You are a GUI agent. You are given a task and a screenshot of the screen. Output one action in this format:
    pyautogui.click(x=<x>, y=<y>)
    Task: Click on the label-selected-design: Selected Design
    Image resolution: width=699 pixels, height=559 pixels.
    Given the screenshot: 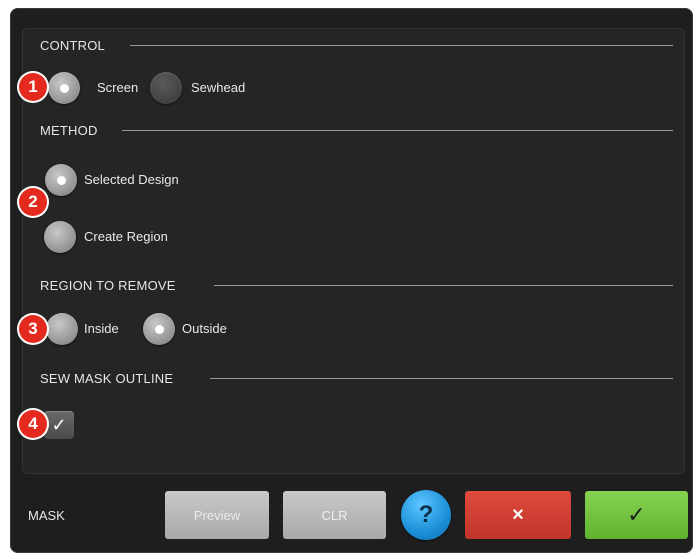 What is the action you would take?
    pyautogui.click(x=131, y=179)
    